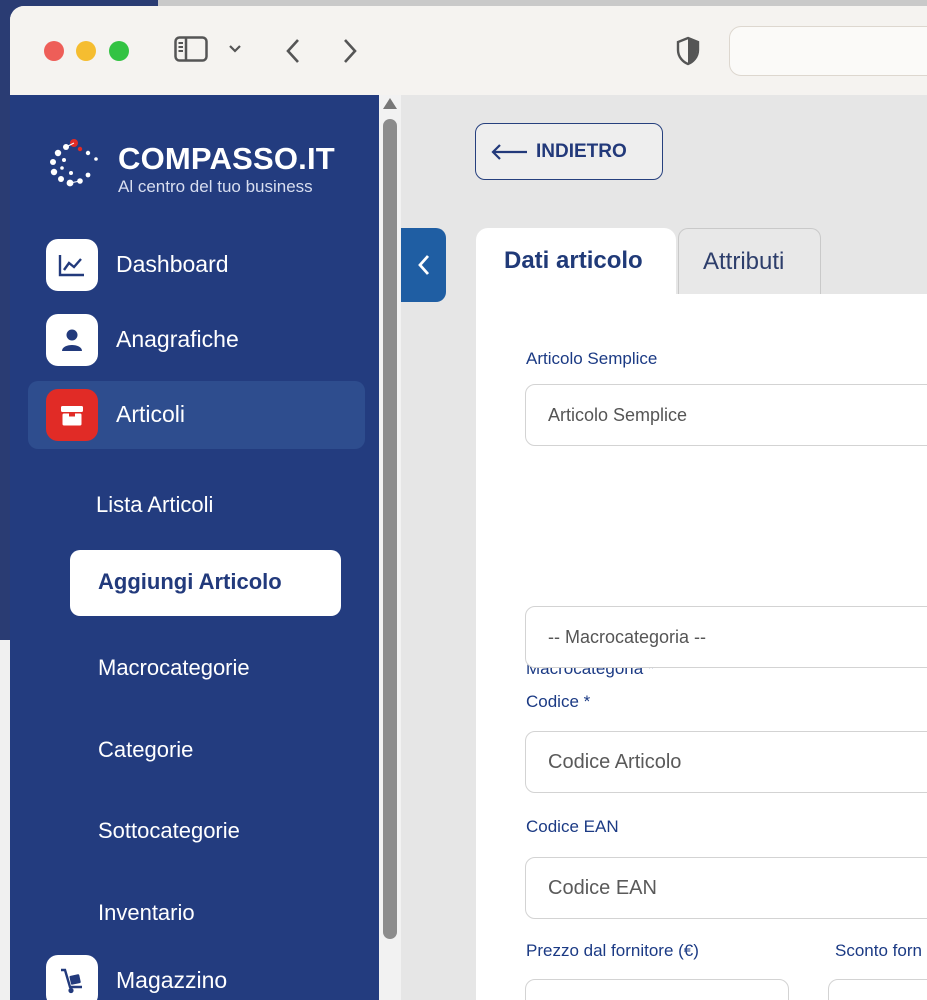 This screenshot has width=927, height=1000. I want to click on submenu-item-lista-articoli: Lista Articoli, so click(154, 505).